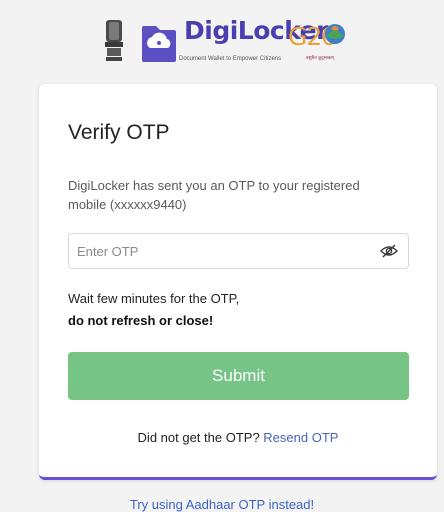 The image size is (444, 512). Describe the element at coordinates (222, 504) in the screenshot. I see `aadhaar-otp-link: Try using Aadhaar OTP instead!` at that location.